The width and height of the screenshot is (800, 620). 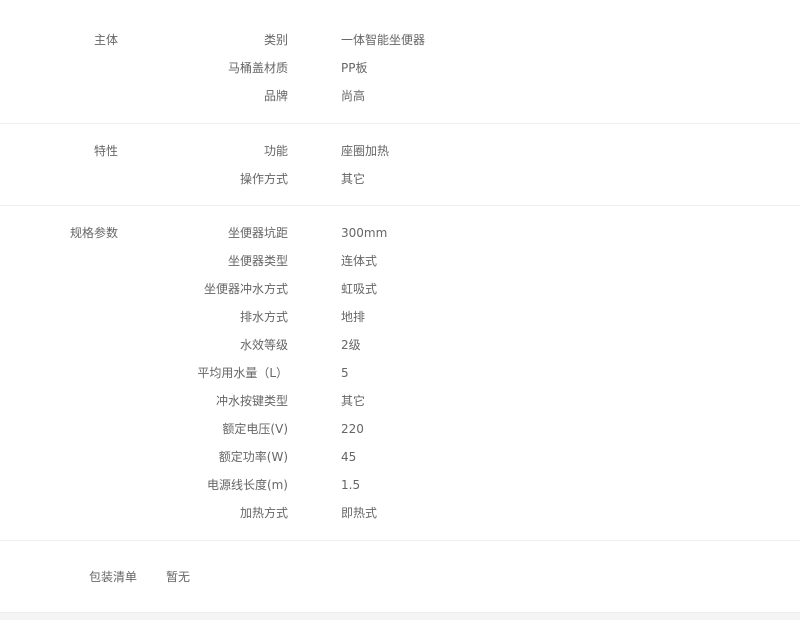 What do you see at coordinates (345, 373) in the screenshot?
I see `spec-value: 5` at bounding box center [345, 373].